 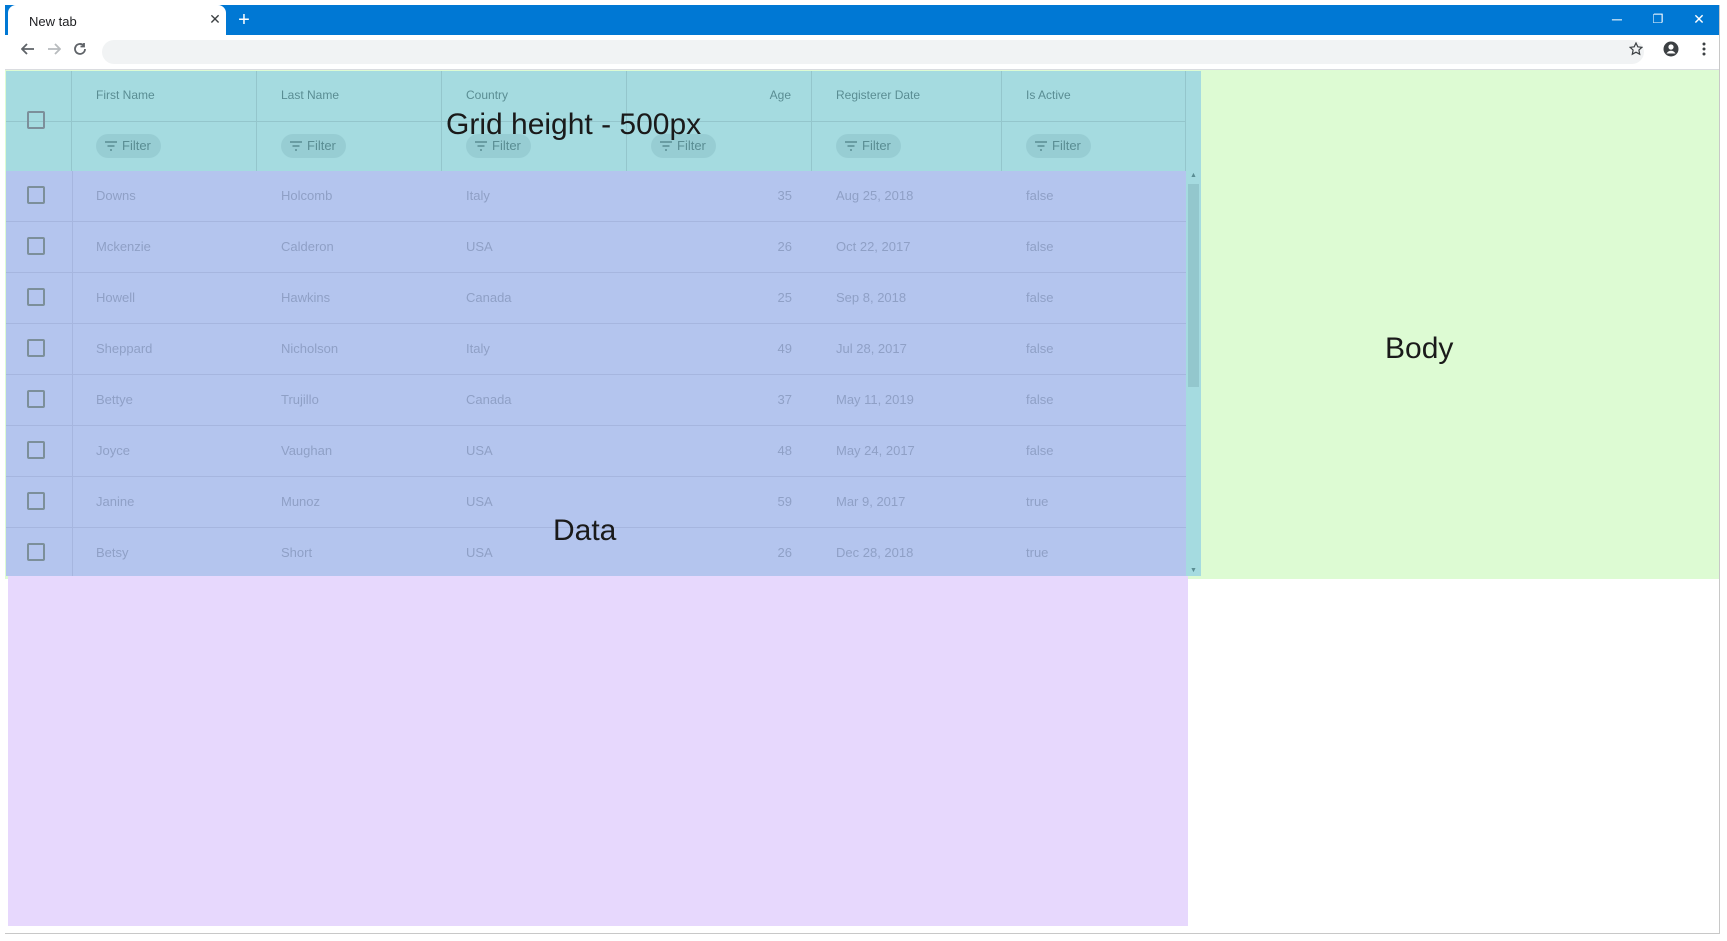 I want to click on select-all-checkbox, so click(x=36, y=120).